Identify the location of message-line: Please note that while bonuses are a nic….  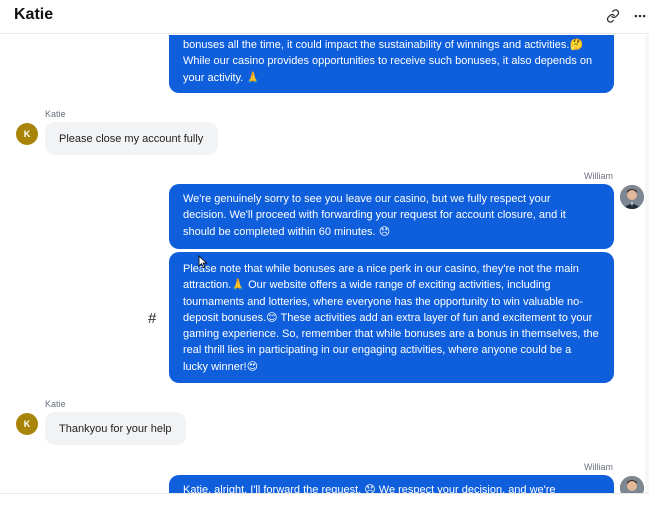
(381, 269).